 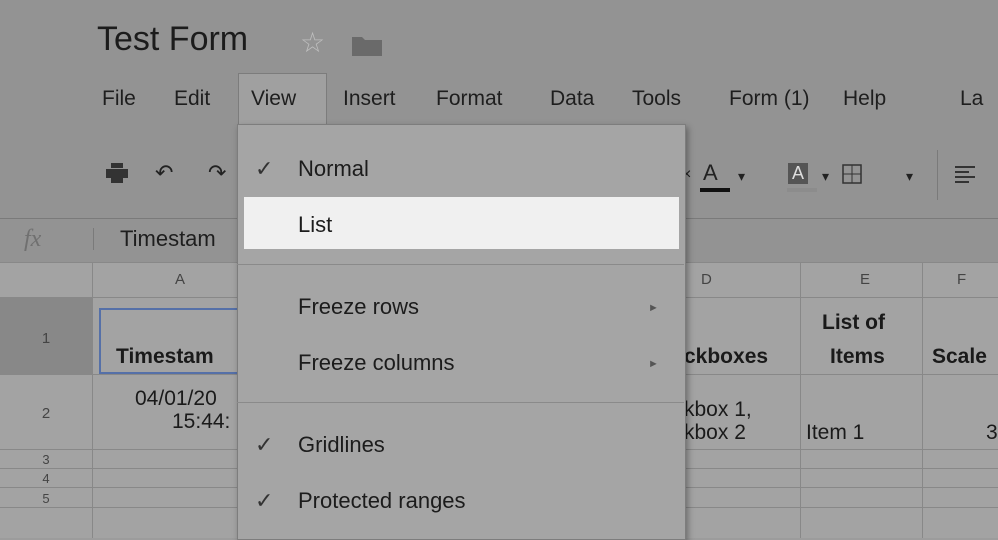 What do you see at coordinates (46, 413) in the screenshot?
I see `row-header-2: 2` at bounding box center [46, 413].